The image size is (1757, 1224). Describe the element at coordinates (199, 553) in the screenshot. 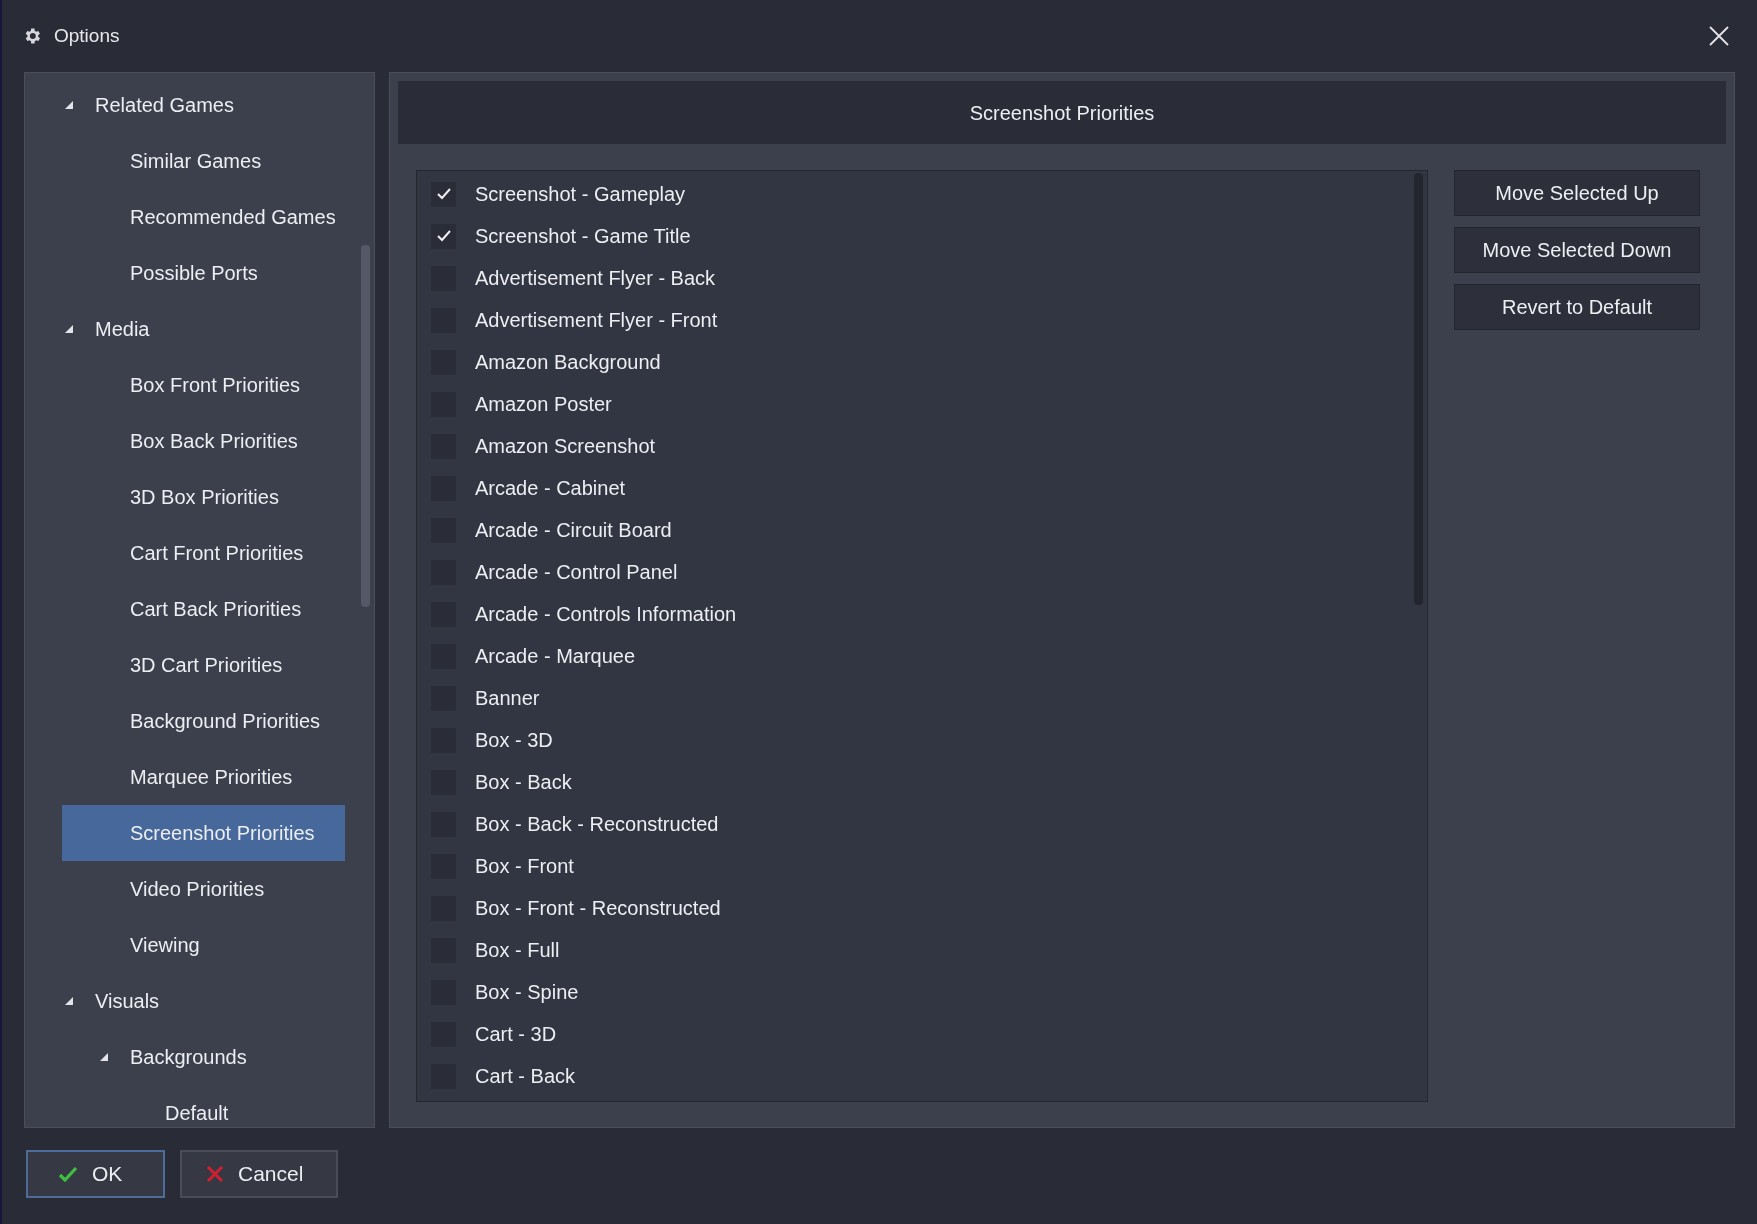

I see `tree-item: Cart Front Priorities` at that location.